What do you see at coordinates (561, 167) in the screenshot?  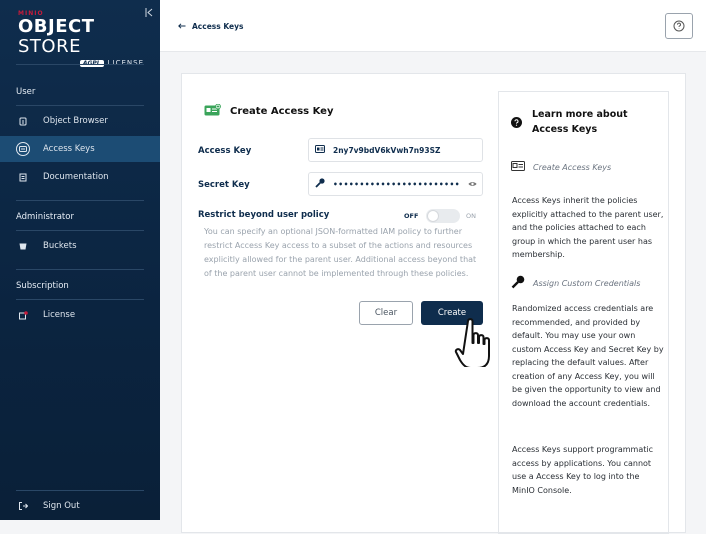 I see `help-create-heading: Create Access Keys` at bounding box center [561, 167].